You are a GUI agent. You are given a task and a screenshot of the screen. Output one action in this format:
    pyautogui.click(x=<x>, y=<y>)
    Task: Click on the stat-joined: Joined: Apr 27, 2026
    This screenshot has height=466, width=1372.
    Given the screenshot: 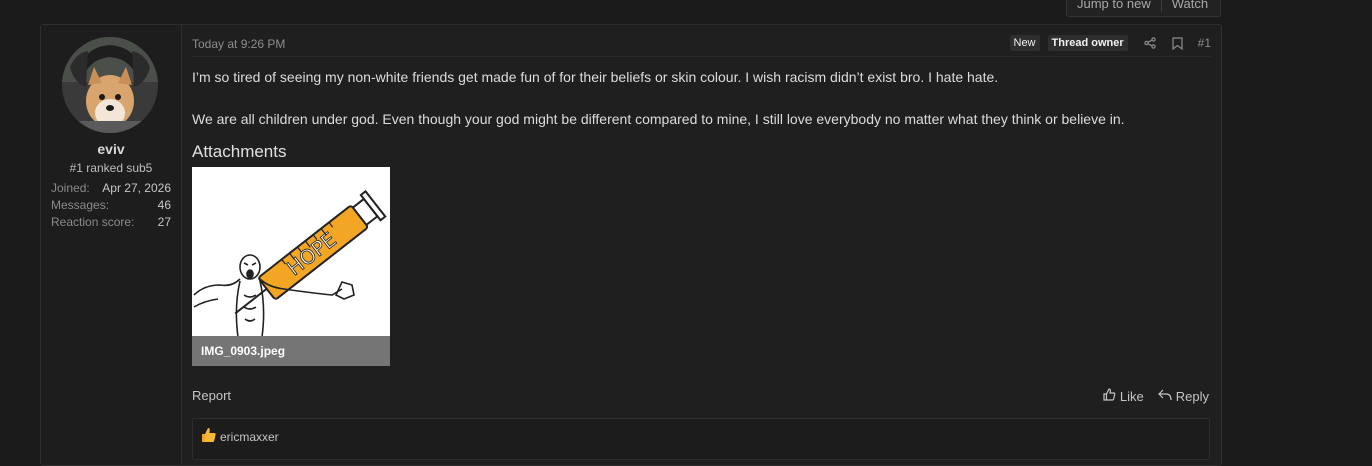 What is the action you would take?
    pyautogui.click(x=111, y=188)
    